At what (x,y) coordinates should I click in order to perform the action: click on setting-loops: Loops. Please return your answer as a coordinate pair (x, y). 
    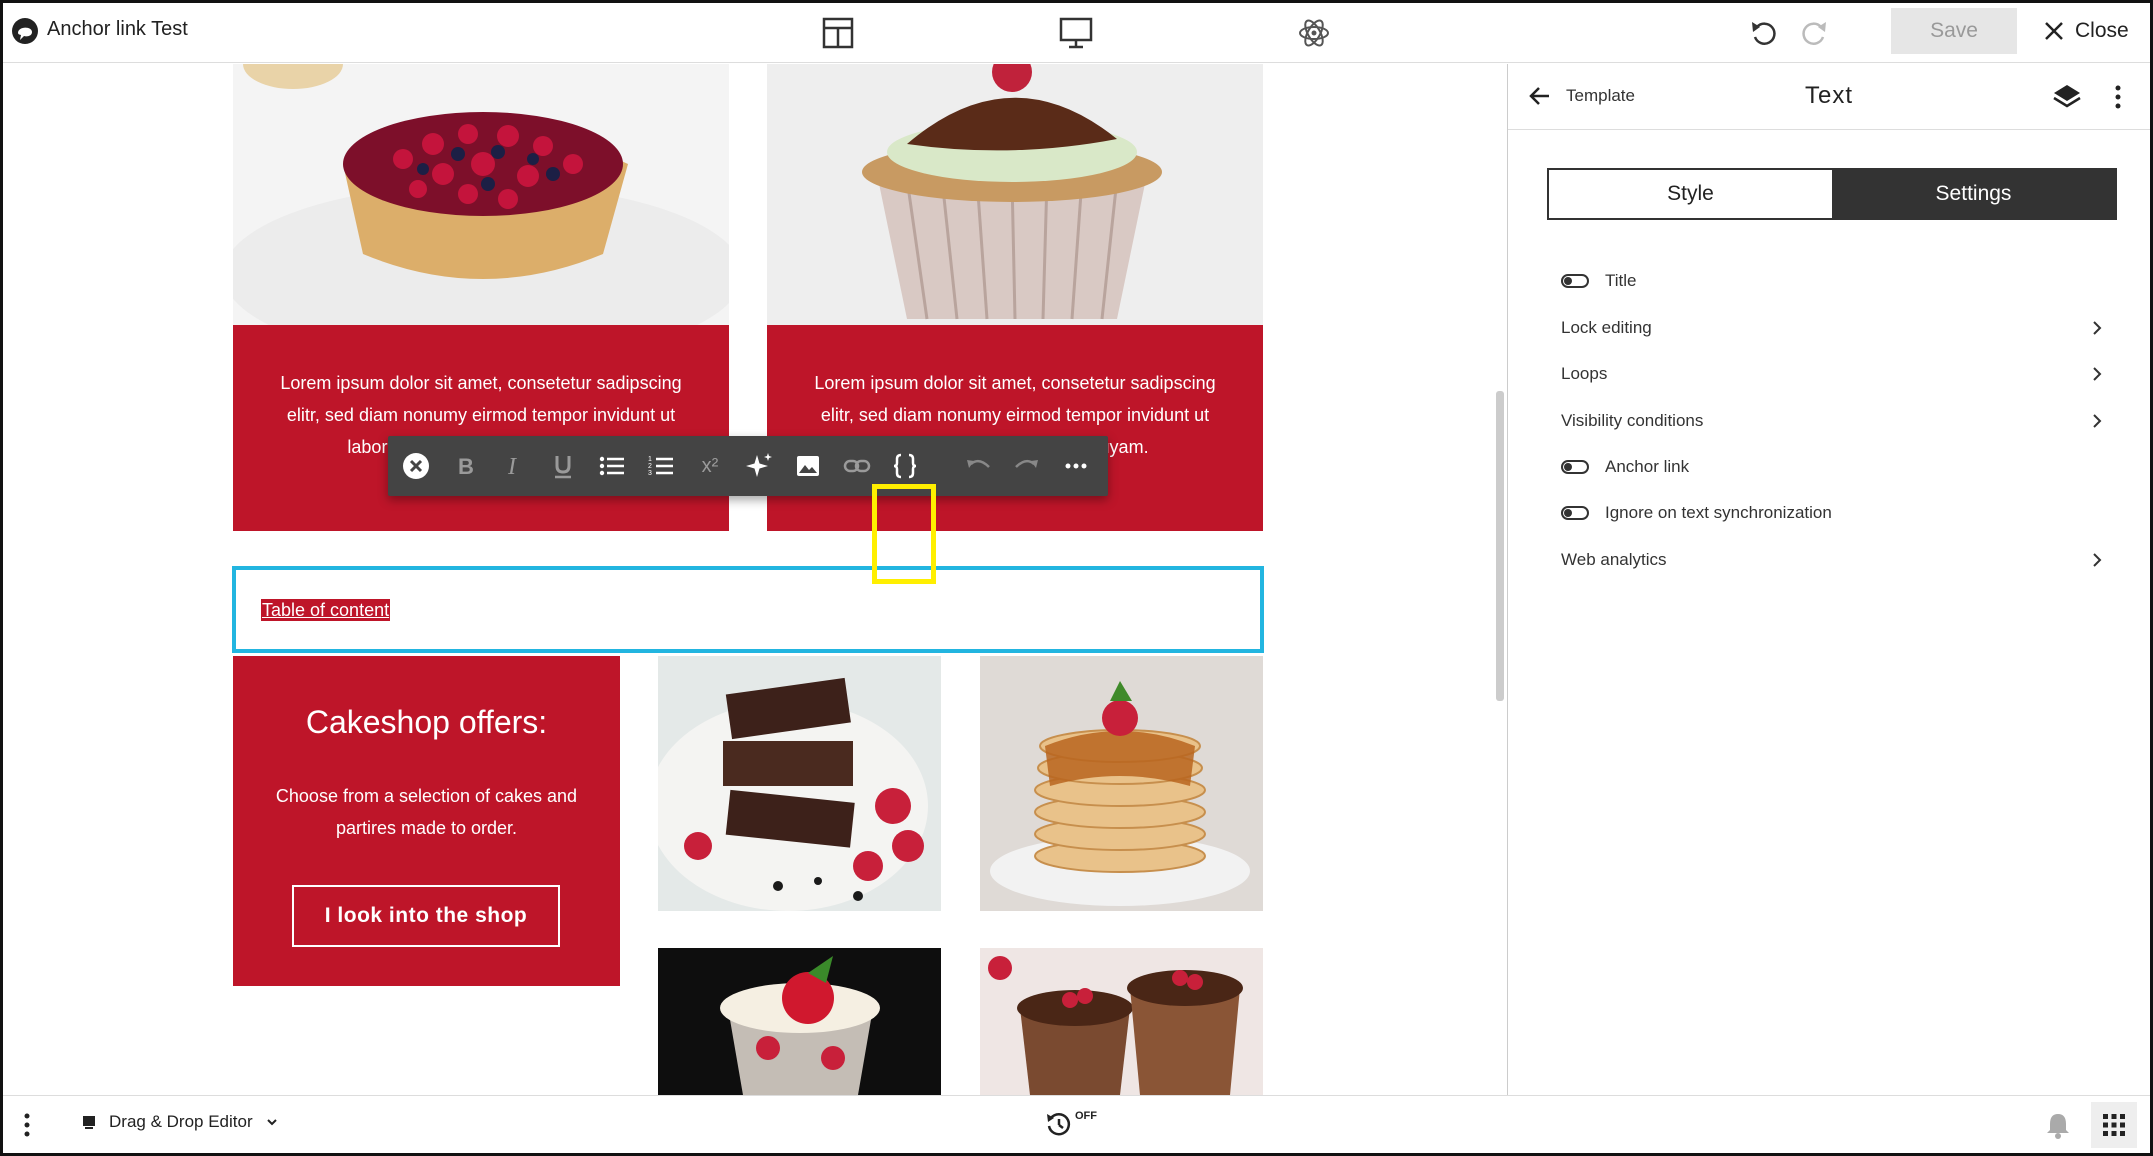
    Looking at the image, I should click on (1833, 374).